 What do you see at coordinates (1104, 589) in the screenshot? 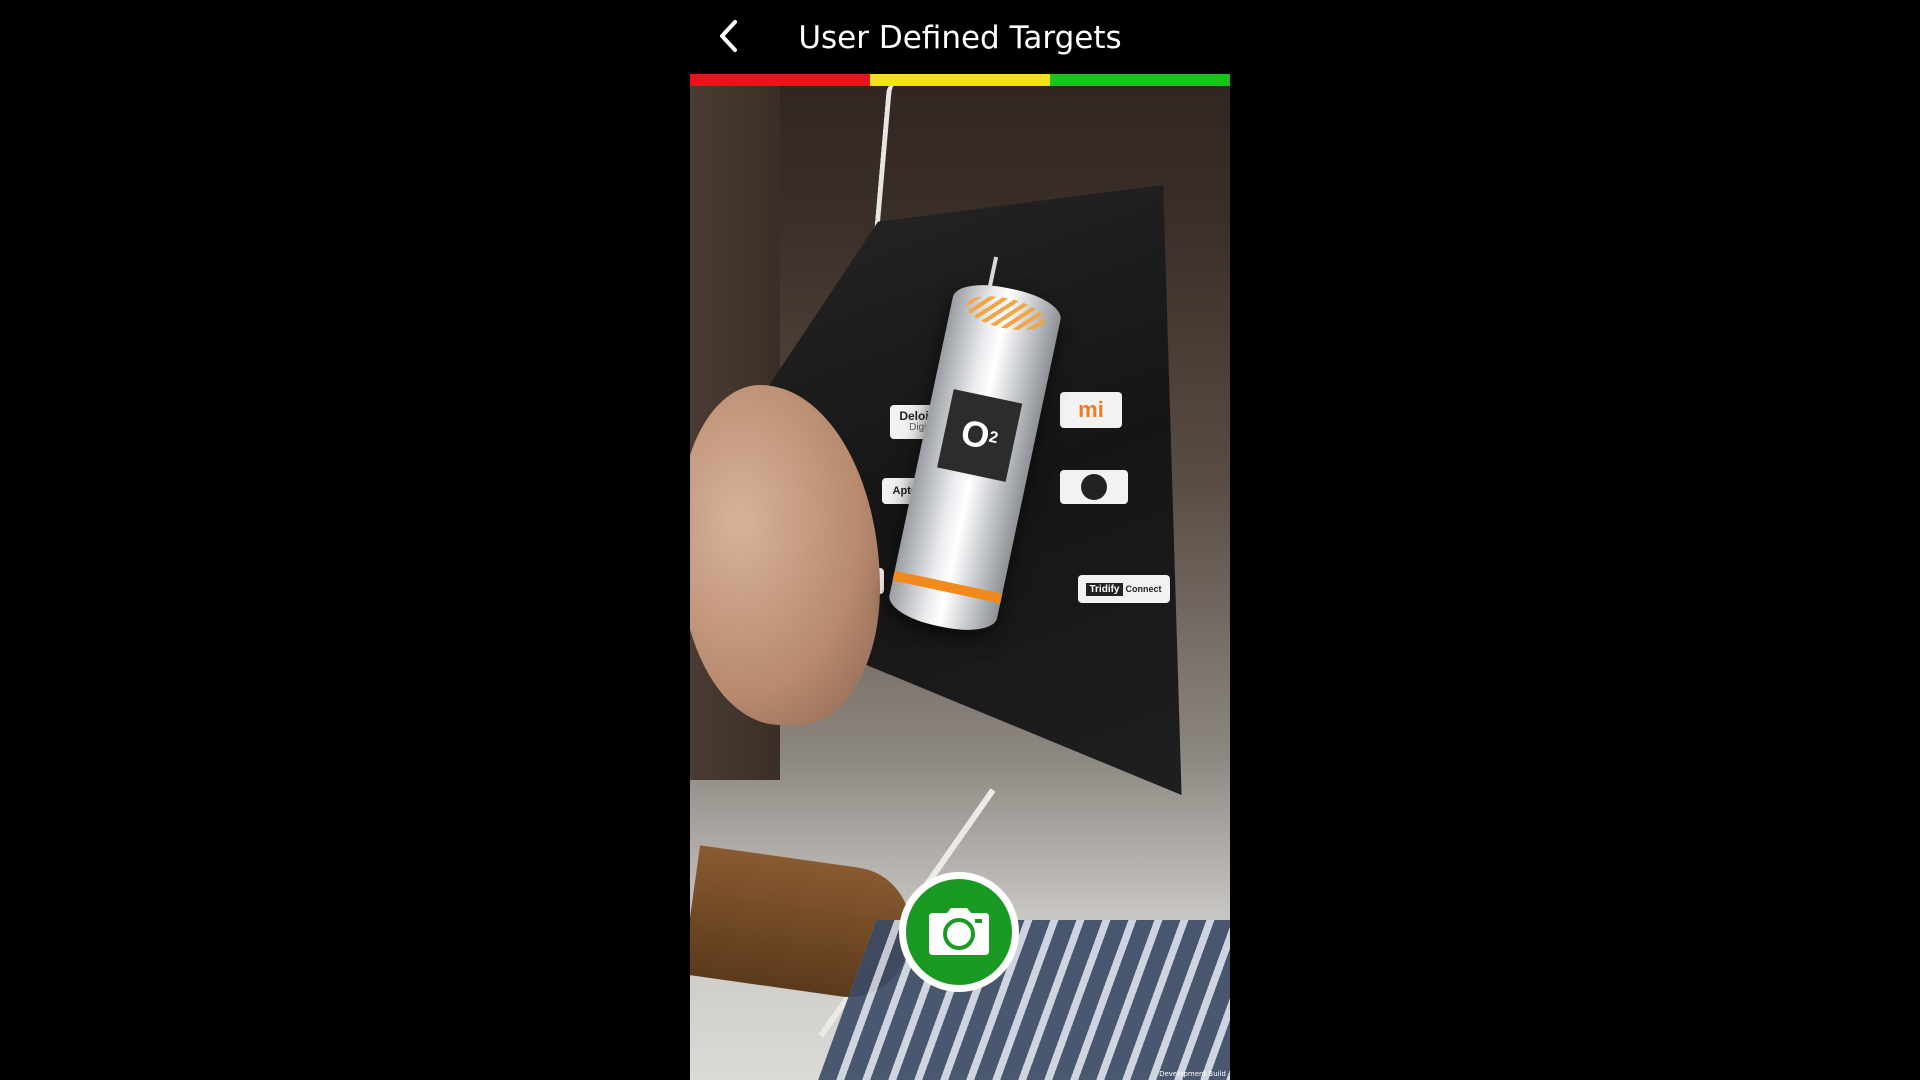
I see `target-logo-tridify-text: Tridify` at bounding box center [1104, 589].